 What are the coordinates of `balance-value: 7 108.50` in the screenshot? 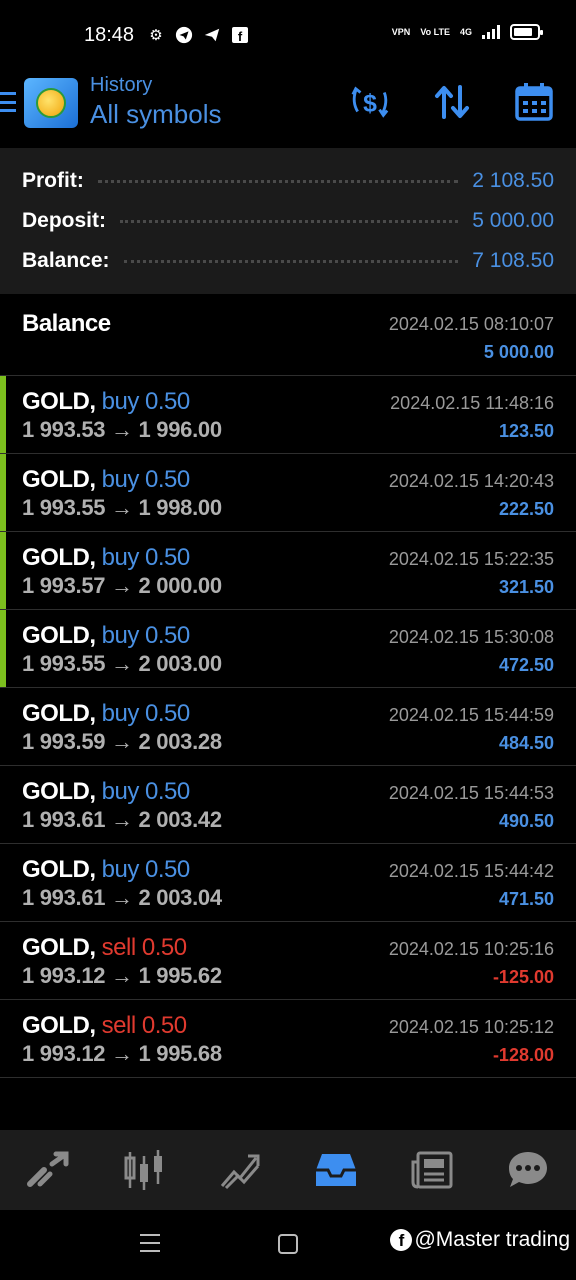 It's located at (513, 260).